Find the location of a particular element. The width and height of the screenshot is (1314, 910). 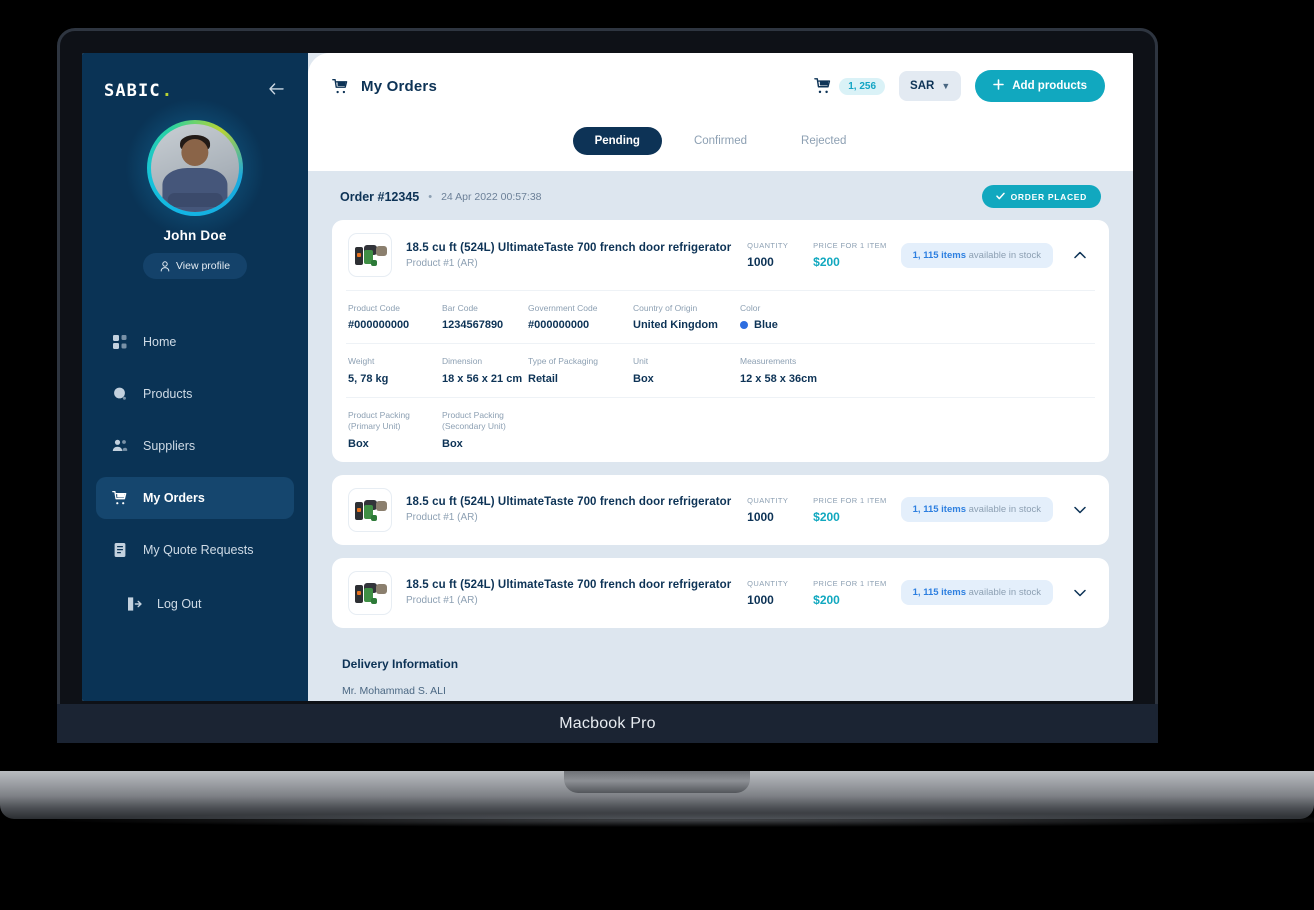

page-title-wrap: My Orders is located at coordinates (384, 86).